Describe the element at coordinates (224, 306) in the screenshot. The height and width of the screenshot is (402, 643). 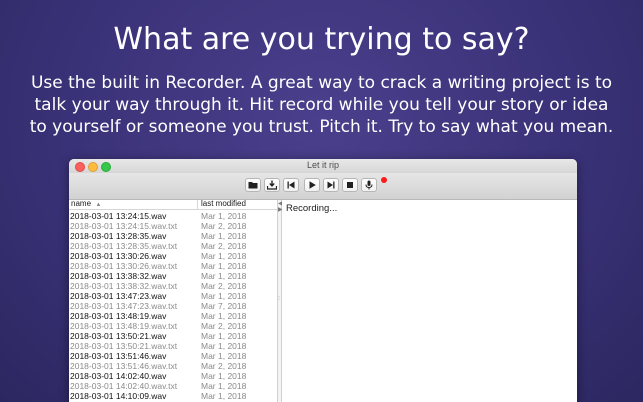
I see `file-modified-date: Mar 7, 2018` at that location.